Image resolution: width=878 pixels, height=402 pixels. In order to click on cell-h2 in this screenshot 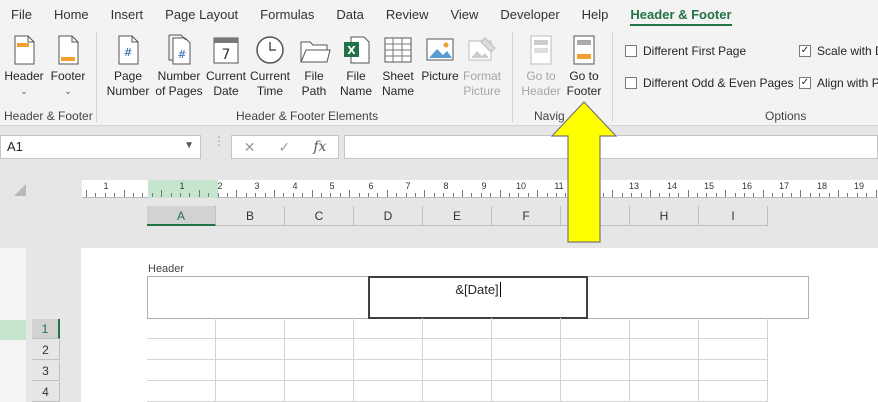, I will do `click(664, 349)`.